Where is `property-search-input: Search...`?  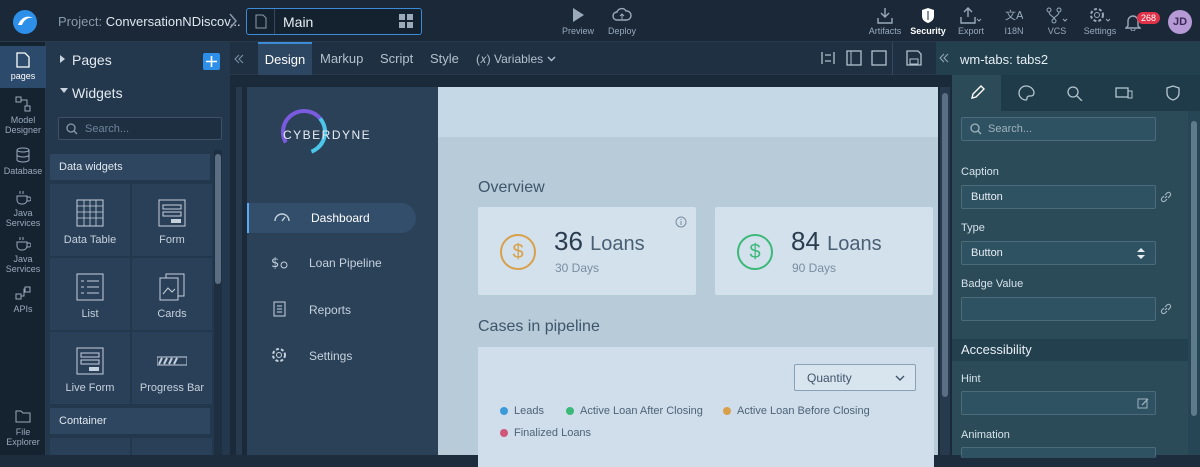
property-search-input: Search... is located at coordinates (1058, 129).